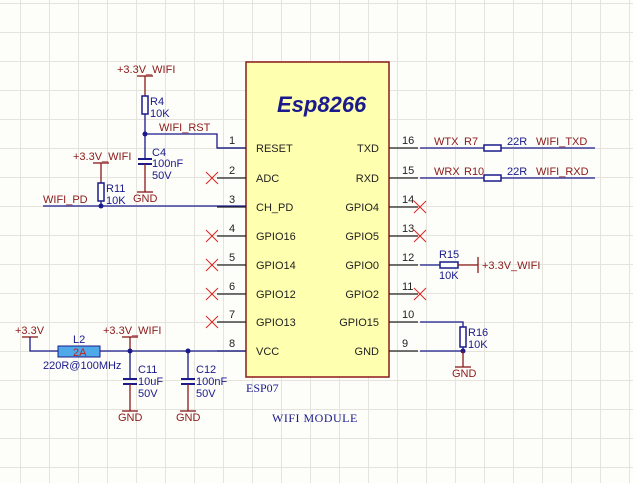 The image size is (633, 483). I want to click on r10-value: 22R, so click(517, 172).